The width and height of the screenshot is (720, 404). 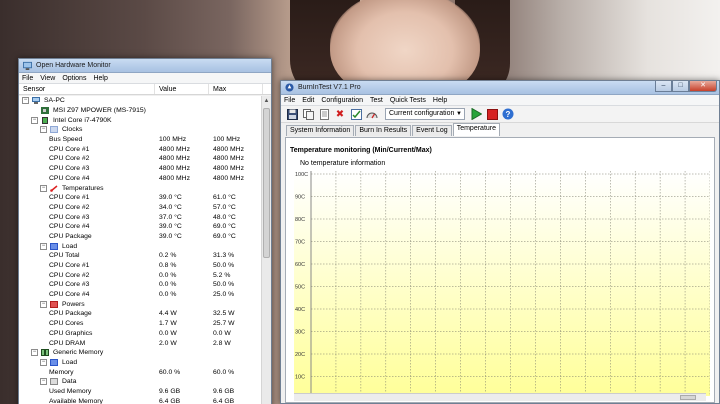 I want to click on sensor-row: CPU Core #1 4800 MHz 4800 MHz, so click(x=141, y=149).